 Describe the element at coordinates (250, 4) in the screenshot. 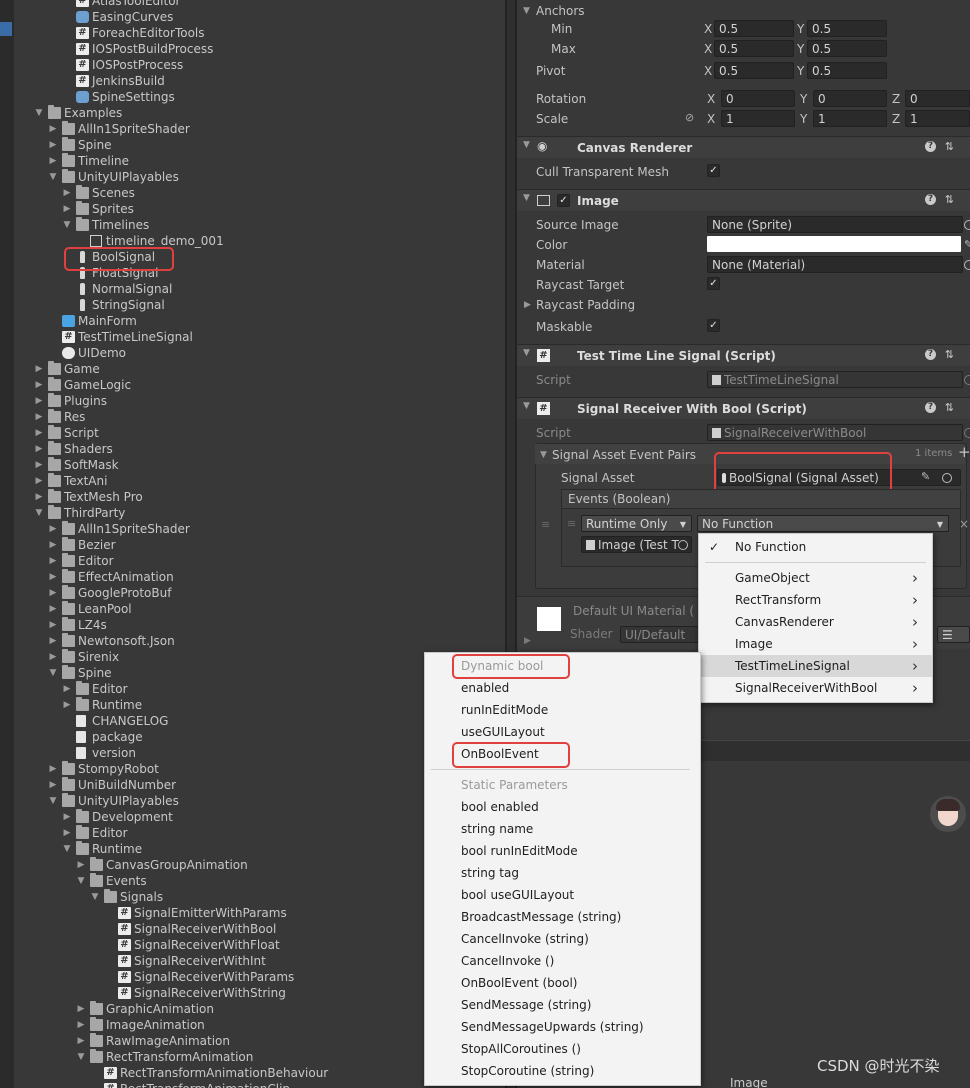

I see `tree-item: # AtlasToolEditor` at that location.